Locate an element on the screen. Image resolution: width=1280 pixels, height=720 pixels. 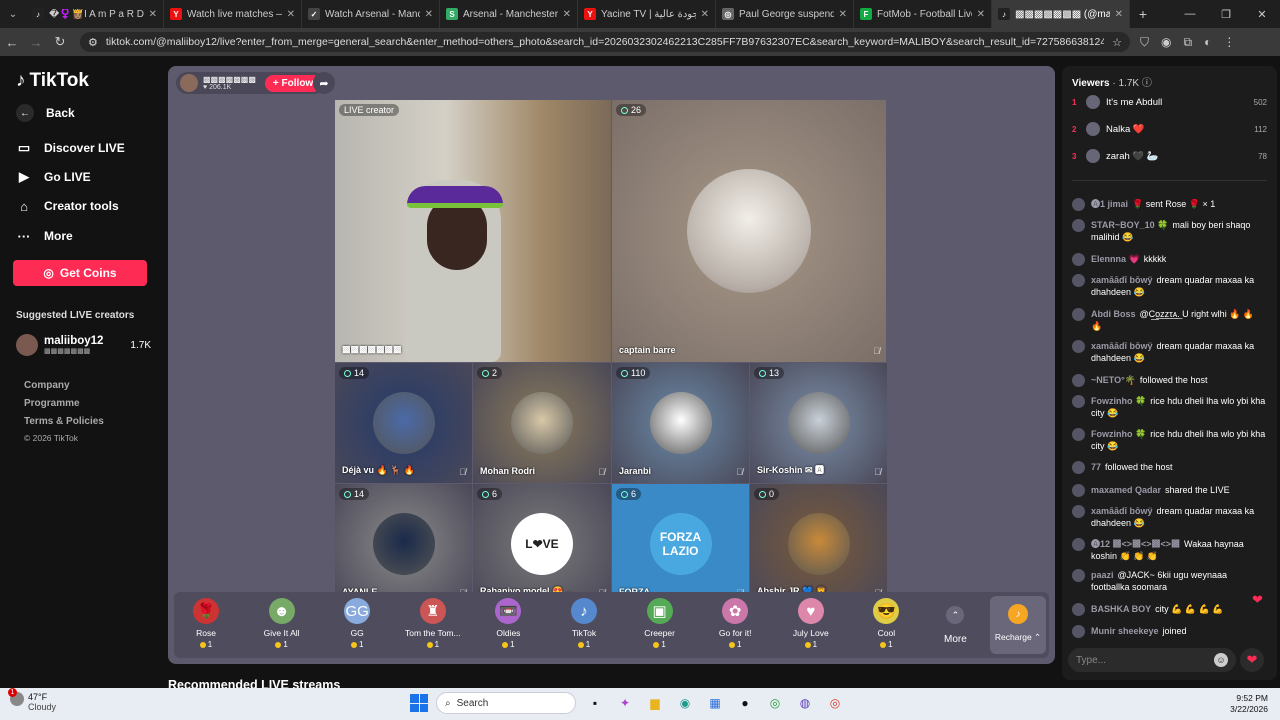
footer-company: Company is located at coordinates (47, 385).